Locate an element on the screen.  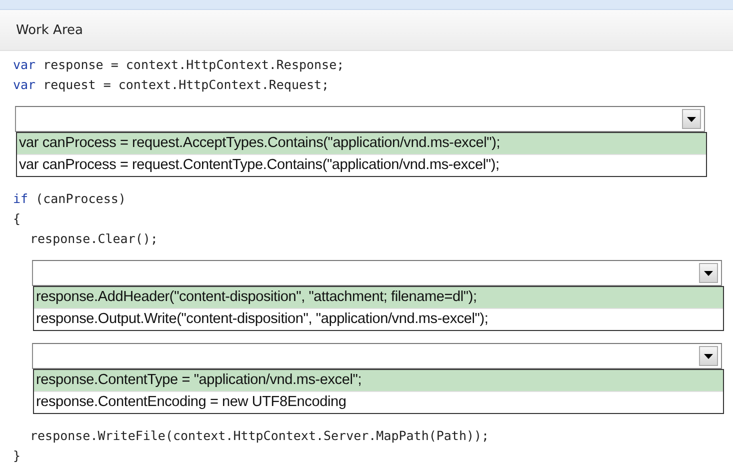
code-line: { is located at coordinates (17, 219).